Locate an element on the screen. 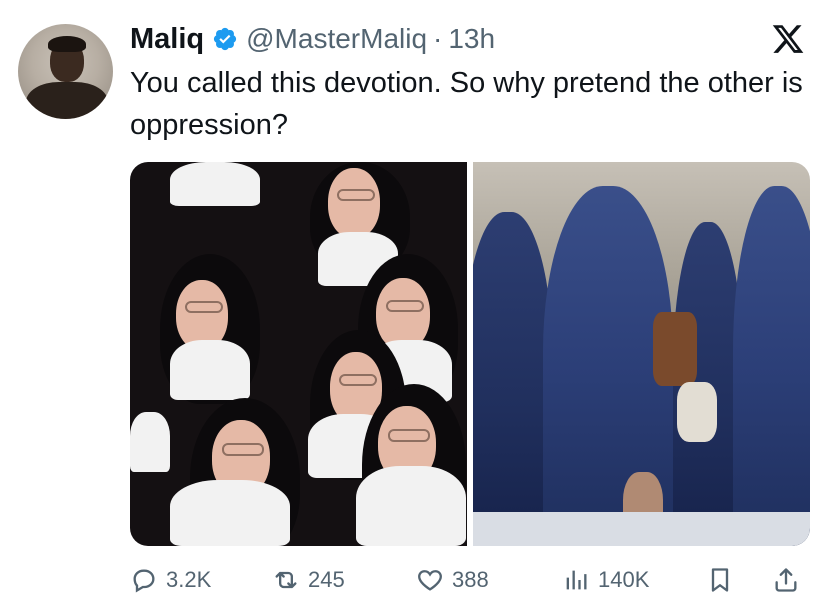 This screenshot has width=828, height=607. avatar-body is located at coordinates (67, 100).